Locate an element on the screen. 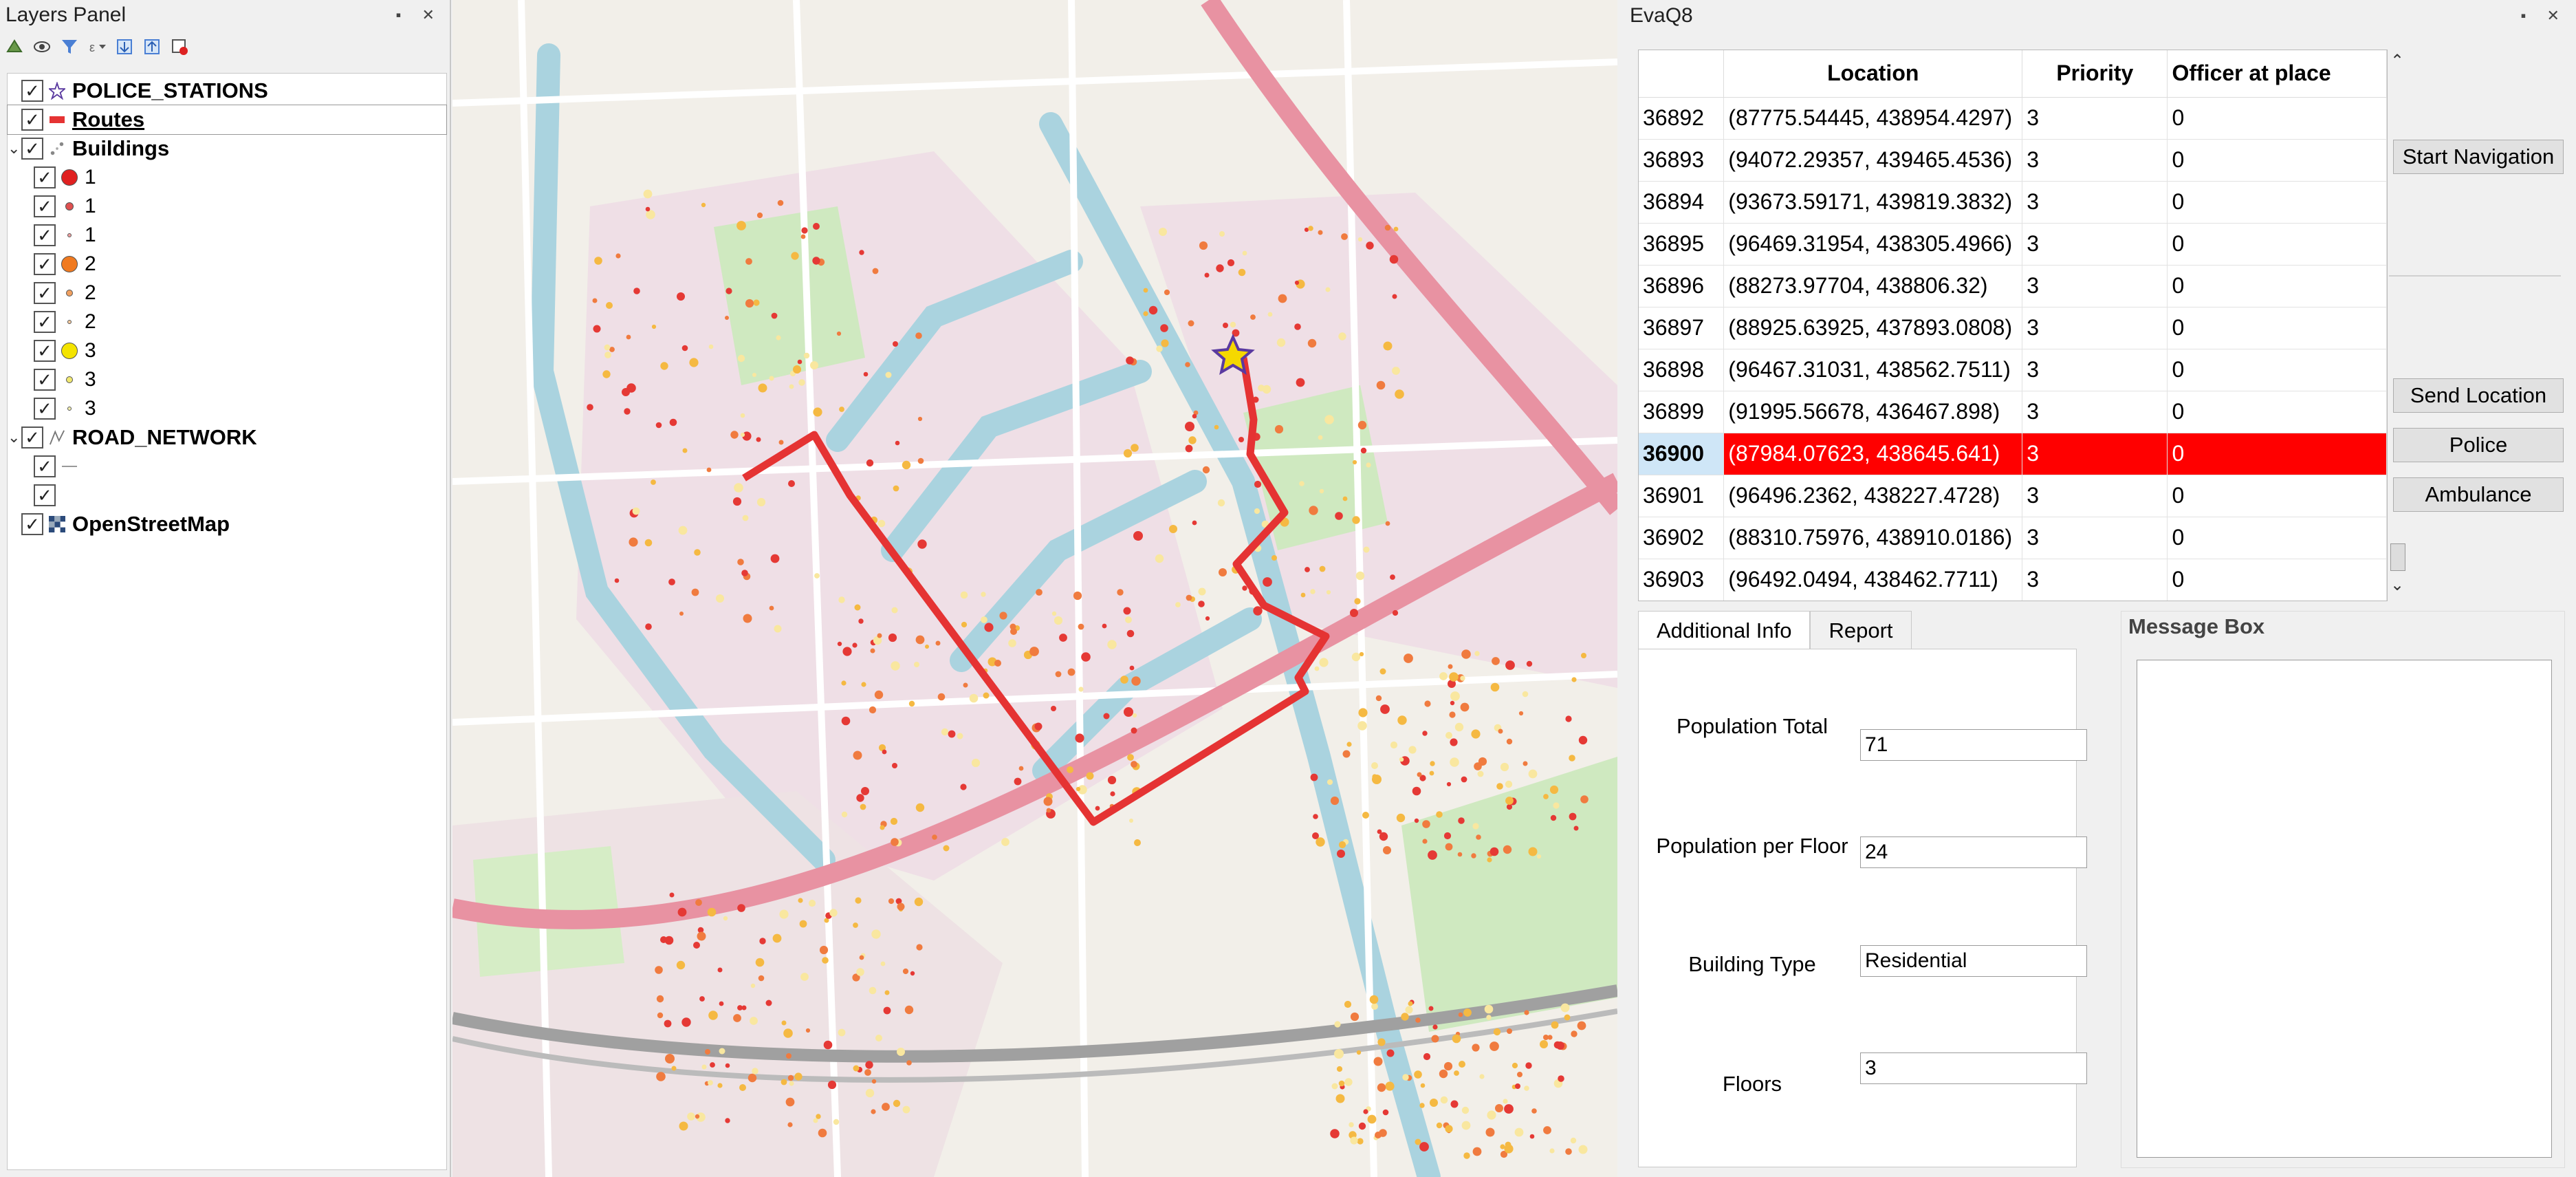  cell-location: (94072.29357, 439465.4536) is located at coordinates (1873, 160).